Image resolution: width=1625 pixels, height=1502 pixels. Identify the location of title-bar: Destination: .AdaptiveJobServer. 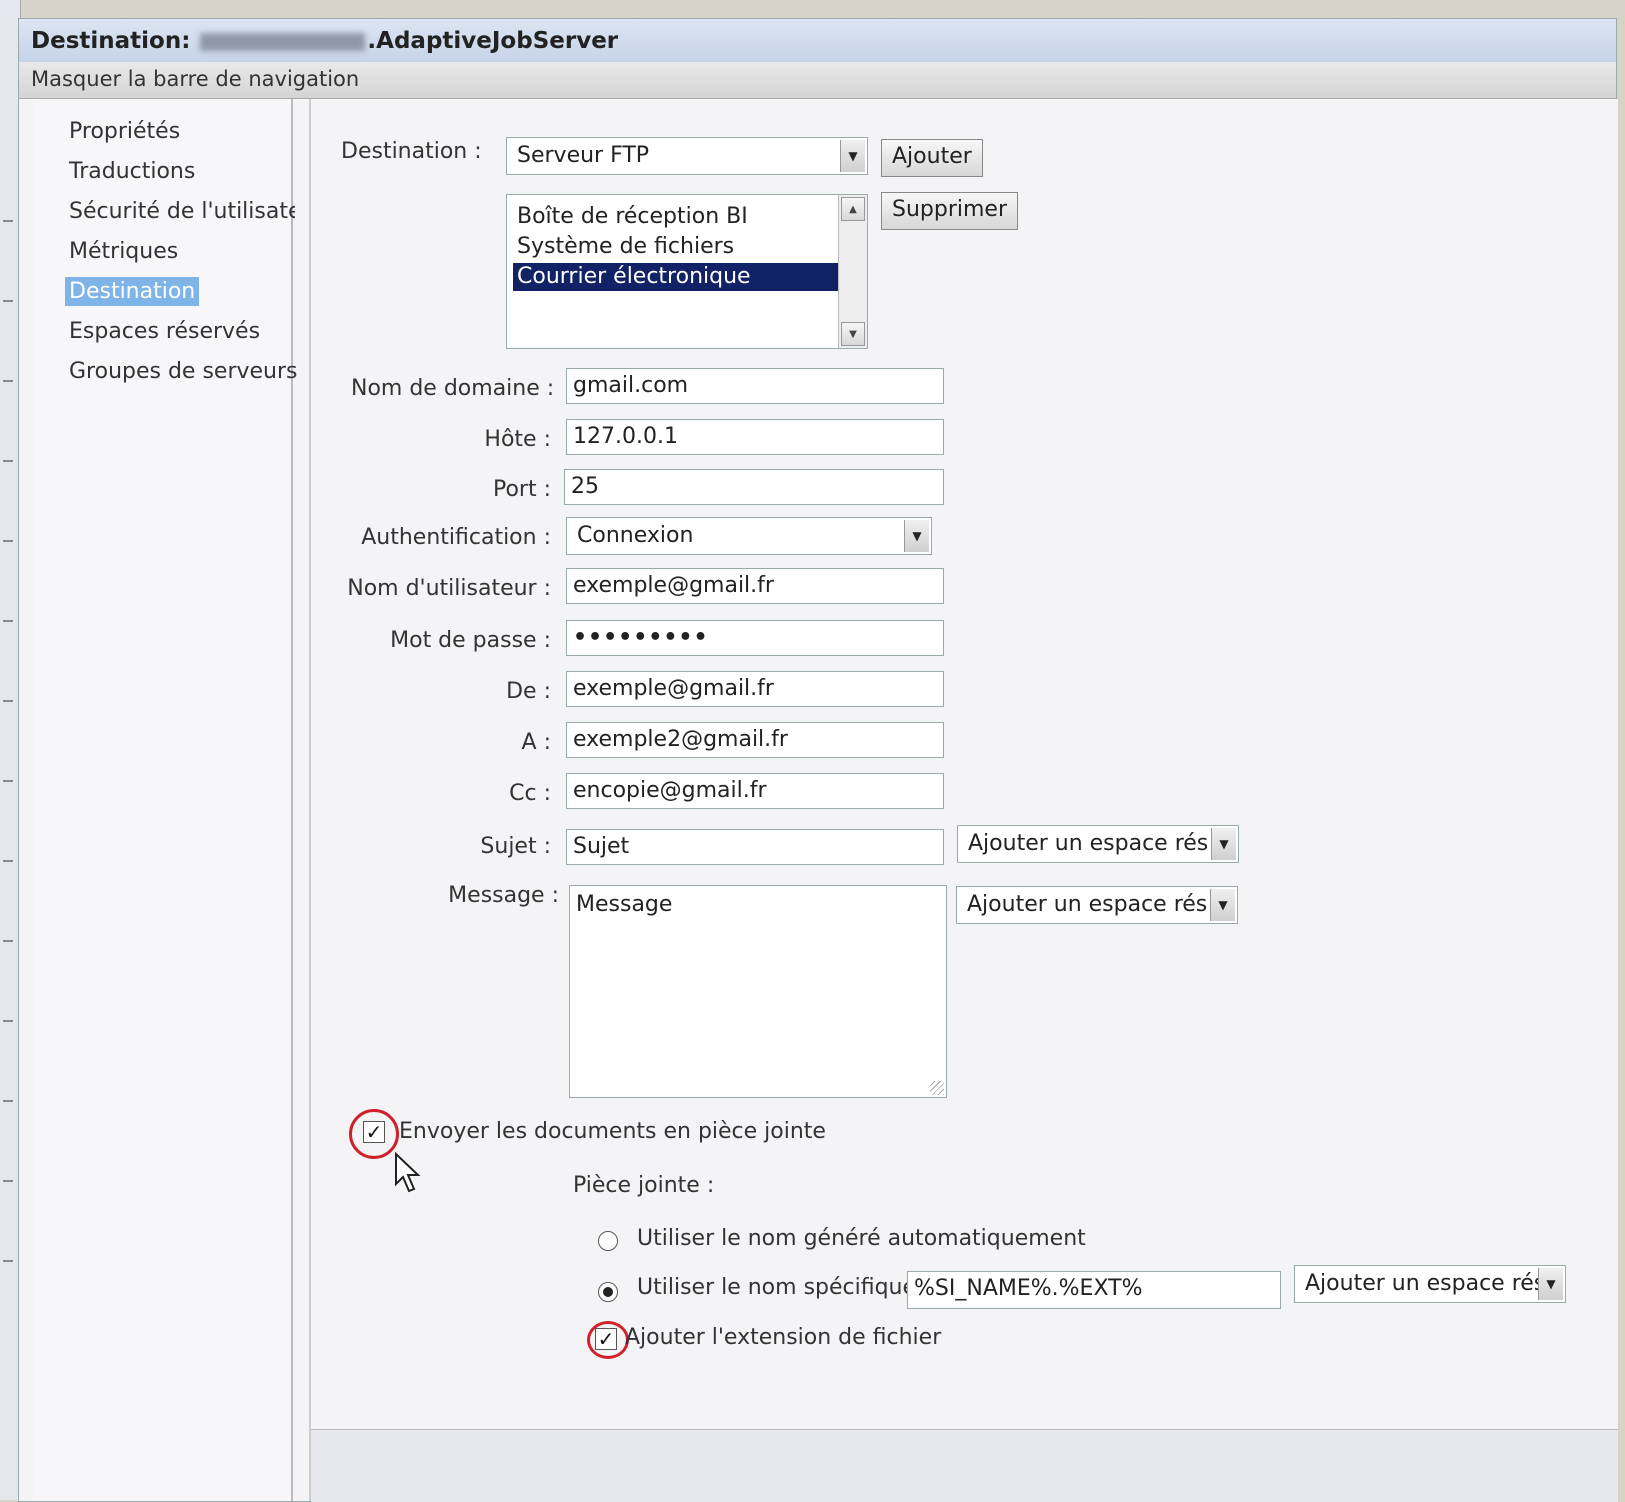
(817, 41).